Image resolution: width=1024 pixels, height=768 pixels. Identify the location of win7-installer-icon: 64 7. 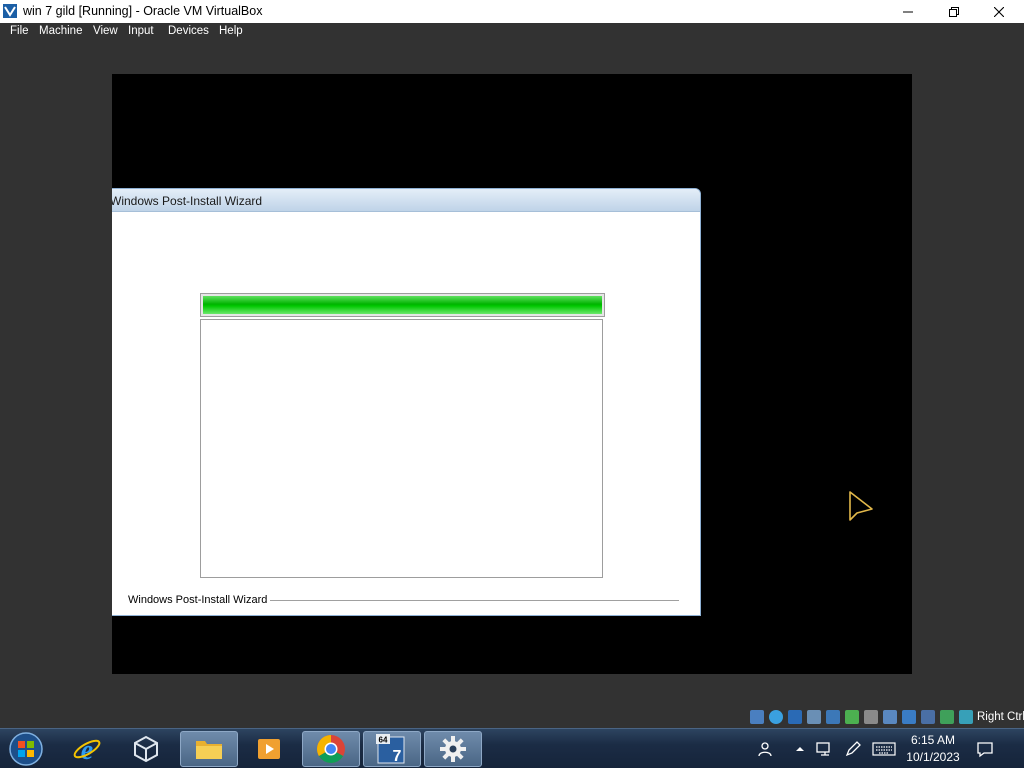
(390, 749).